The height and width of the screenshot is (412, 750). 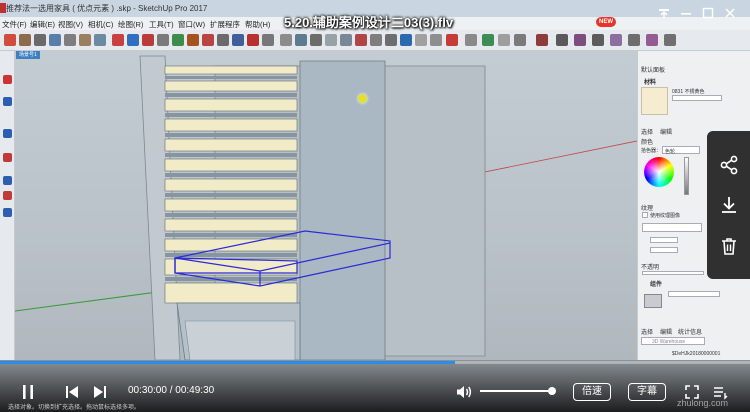 What do you see at coordinates (118, 40) in the screenshot?
I see `pencil-tool-icon` at bounding box center [118, 40].